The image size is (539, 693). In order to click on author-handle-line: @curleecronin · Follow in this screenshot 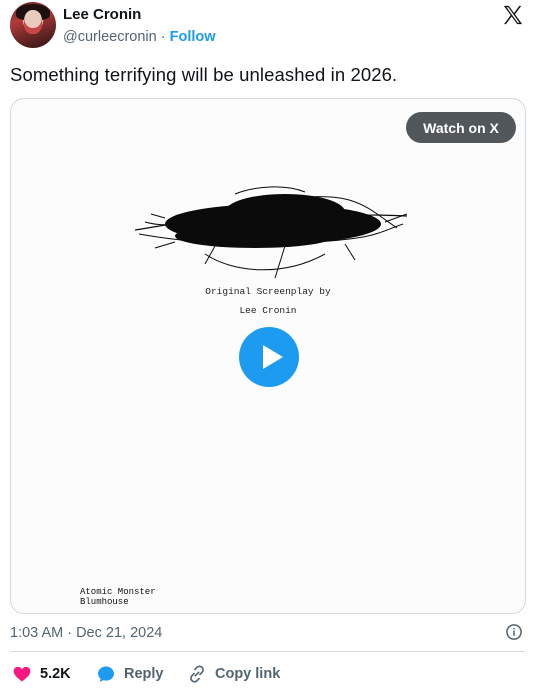, I will do `click(139, 37)`.